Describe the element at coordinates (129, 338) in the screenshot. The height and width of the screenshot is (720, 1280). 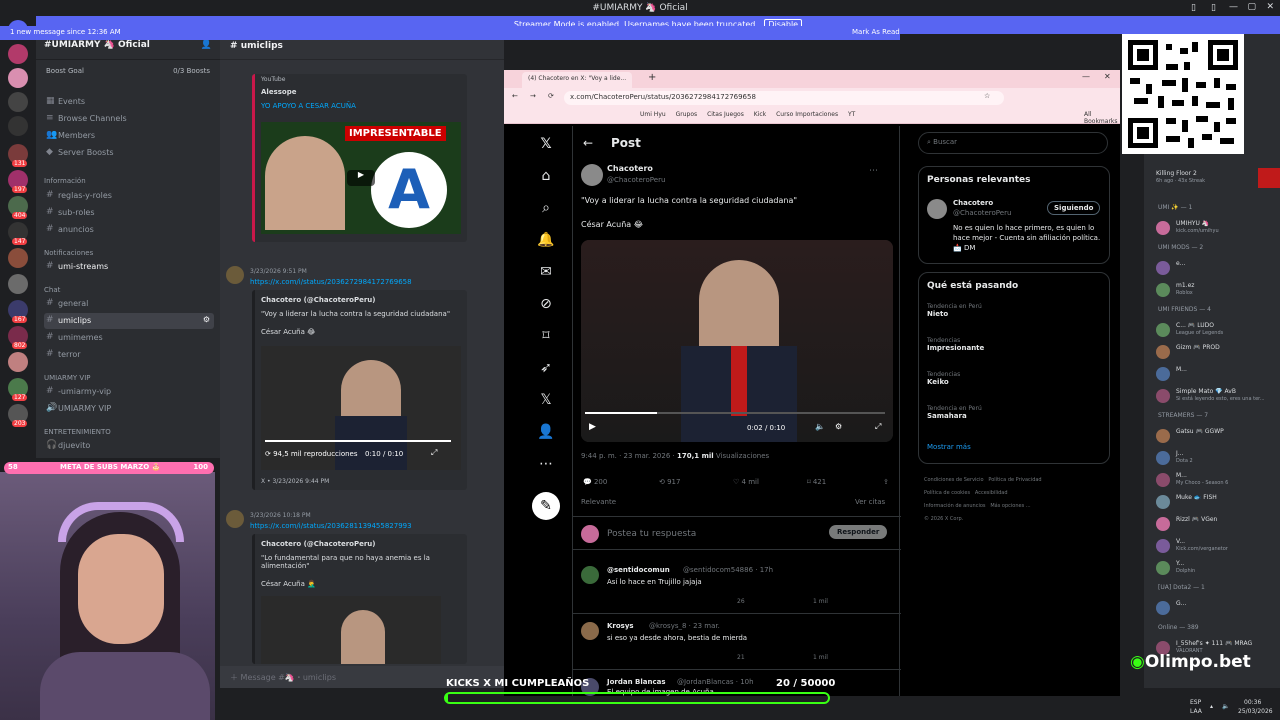
I see `channel-umimemes: # umimemes` at that location.